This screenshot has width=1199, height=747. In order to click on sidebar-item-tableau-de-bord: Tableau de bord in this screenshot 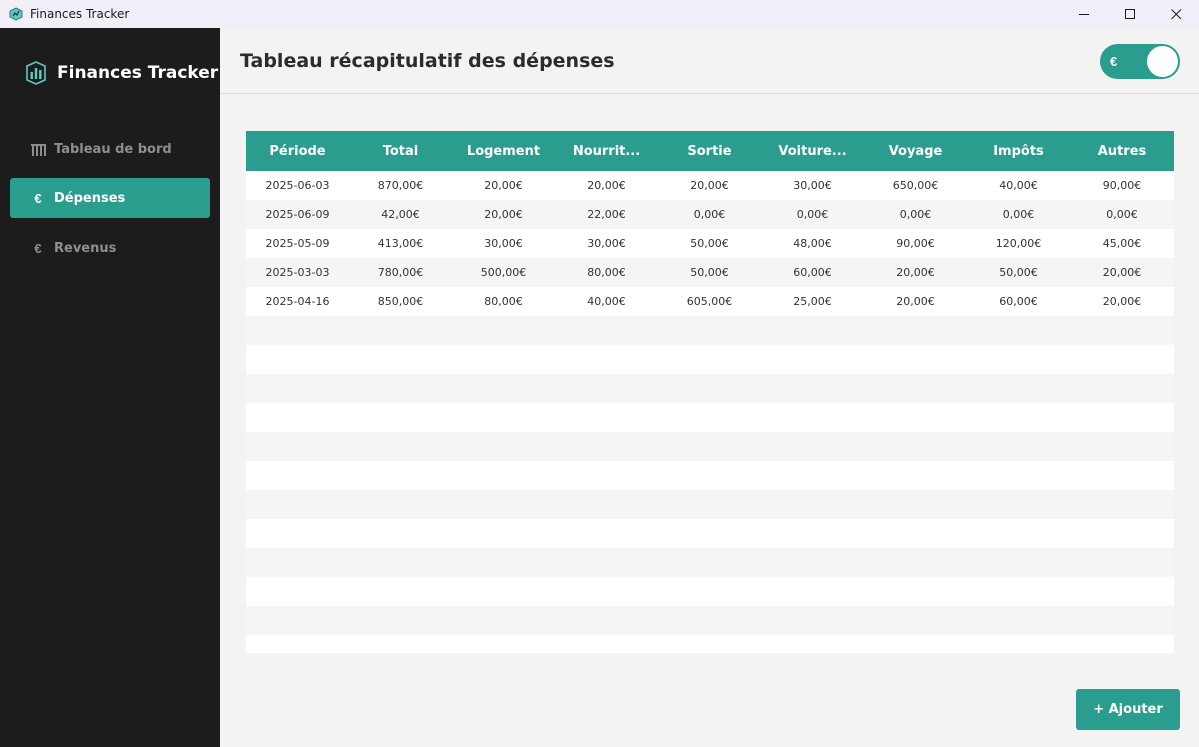, I will do `click(110, 149)`.